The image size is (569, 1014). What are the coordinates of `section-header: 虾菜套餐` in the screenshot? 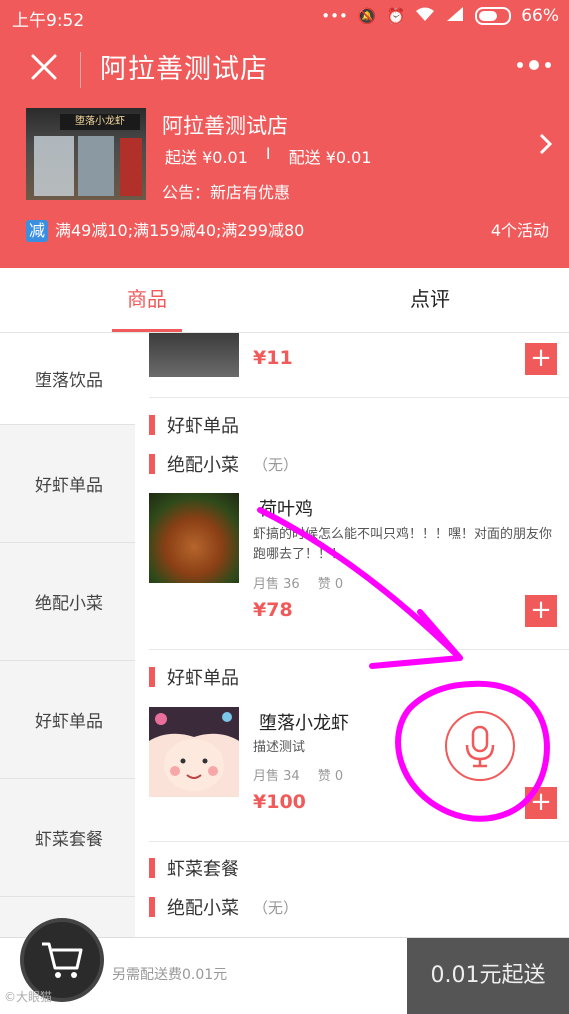 It's located at (194, 868).